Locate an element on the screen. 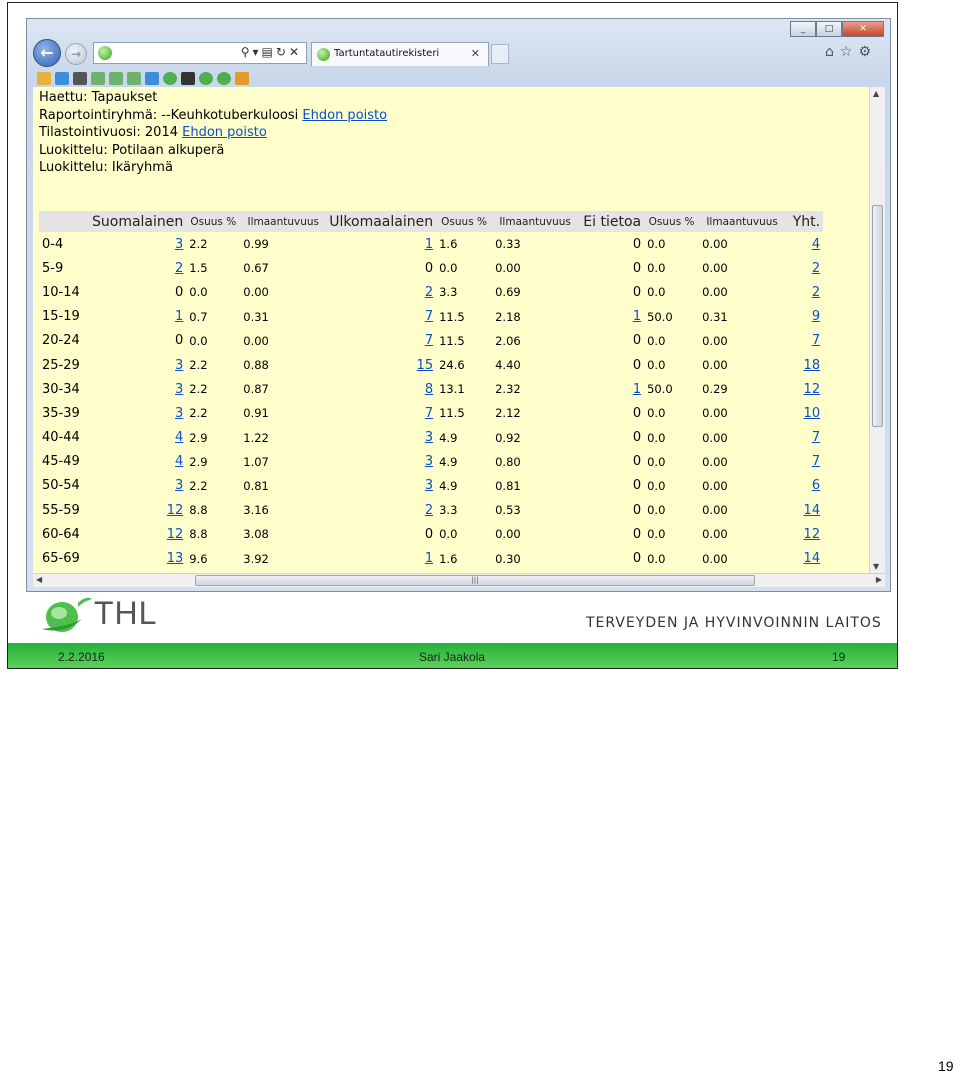 The height and width of the screenshot is (1074, 960). new-tab-button is located at coordinates (500, 54).